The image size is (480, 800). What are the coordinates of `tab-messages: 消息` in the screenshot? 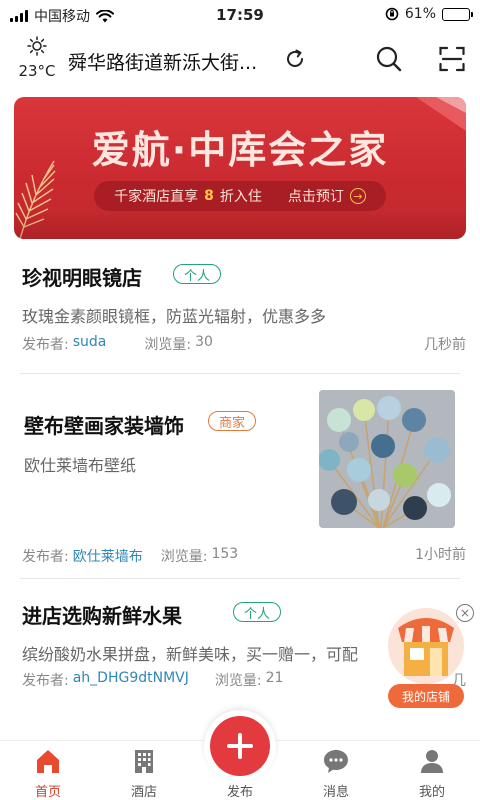 It's located at (336, 770).